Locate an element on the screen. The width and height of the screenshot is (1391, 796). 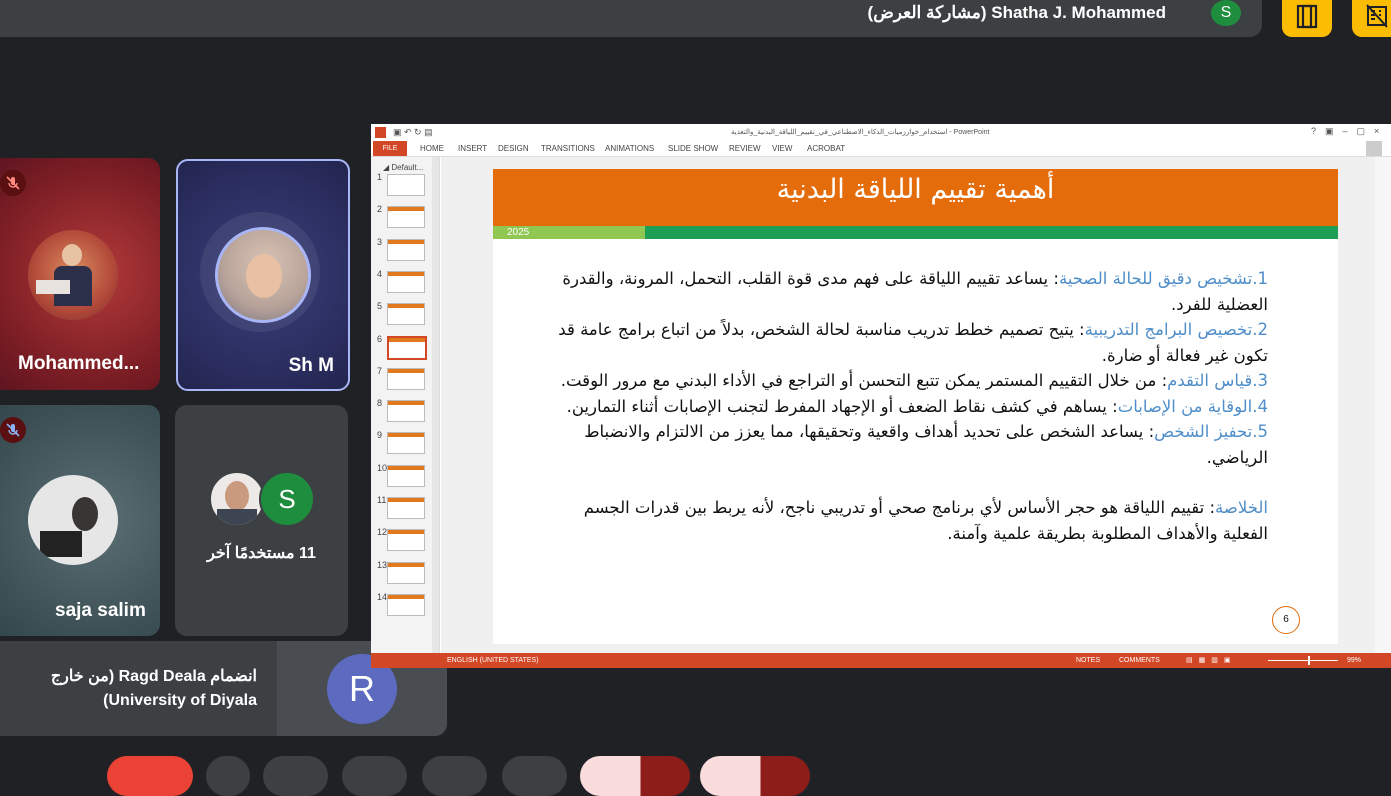
thumbnail-number: 7 is located at coordinates (380, 370).